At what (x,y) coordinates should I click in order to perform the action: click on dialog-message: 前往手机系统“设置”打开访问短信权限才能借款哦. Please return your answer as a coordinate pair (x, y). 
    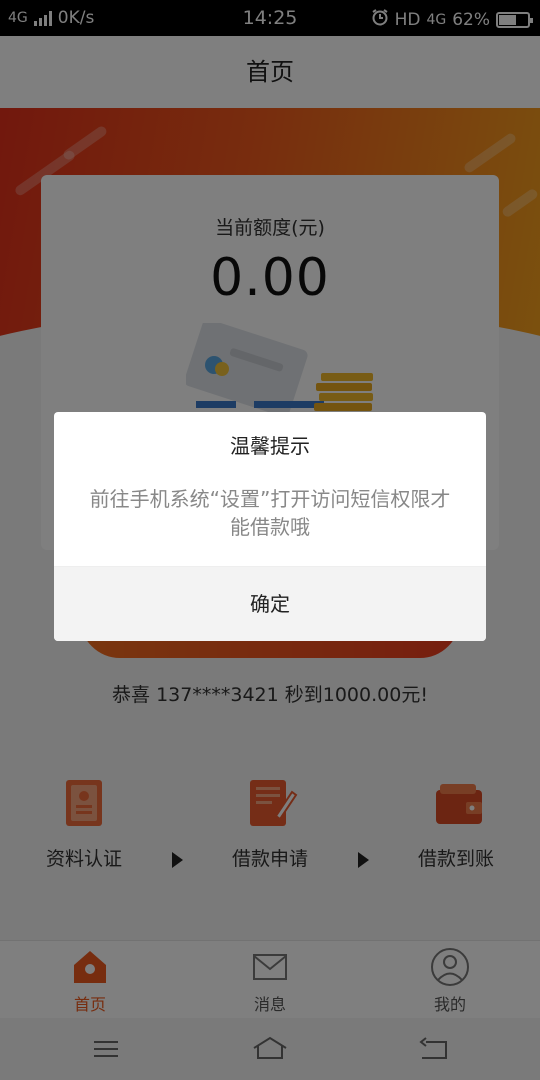
    Looking at the image, I should click on (270, 513).